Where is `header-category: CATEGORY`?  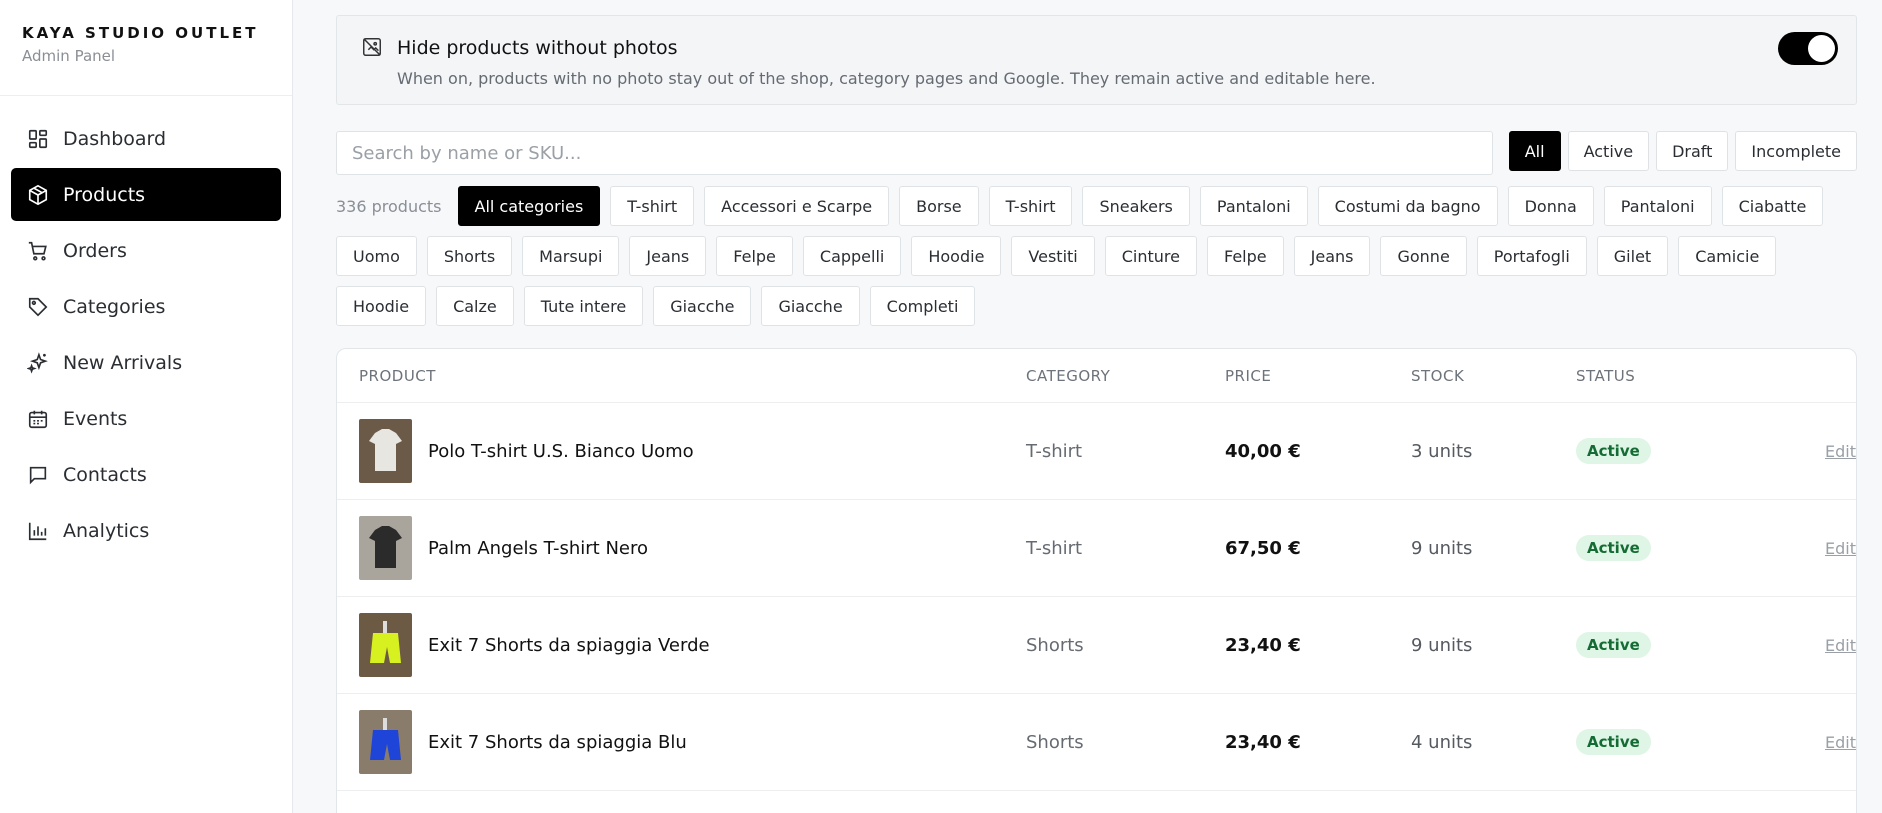 header-category: CATEGORY is located at coordinates (1125, 376).